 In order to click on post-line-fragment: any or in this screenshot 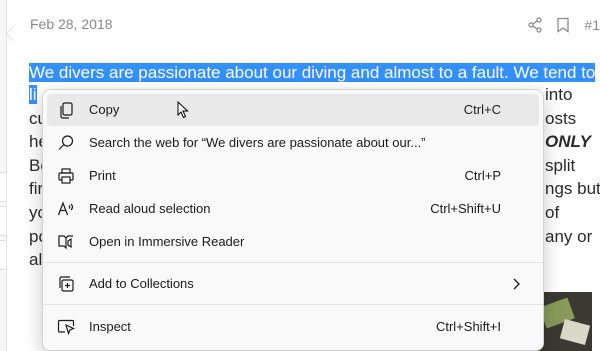, I will do `click(569, 236)`.